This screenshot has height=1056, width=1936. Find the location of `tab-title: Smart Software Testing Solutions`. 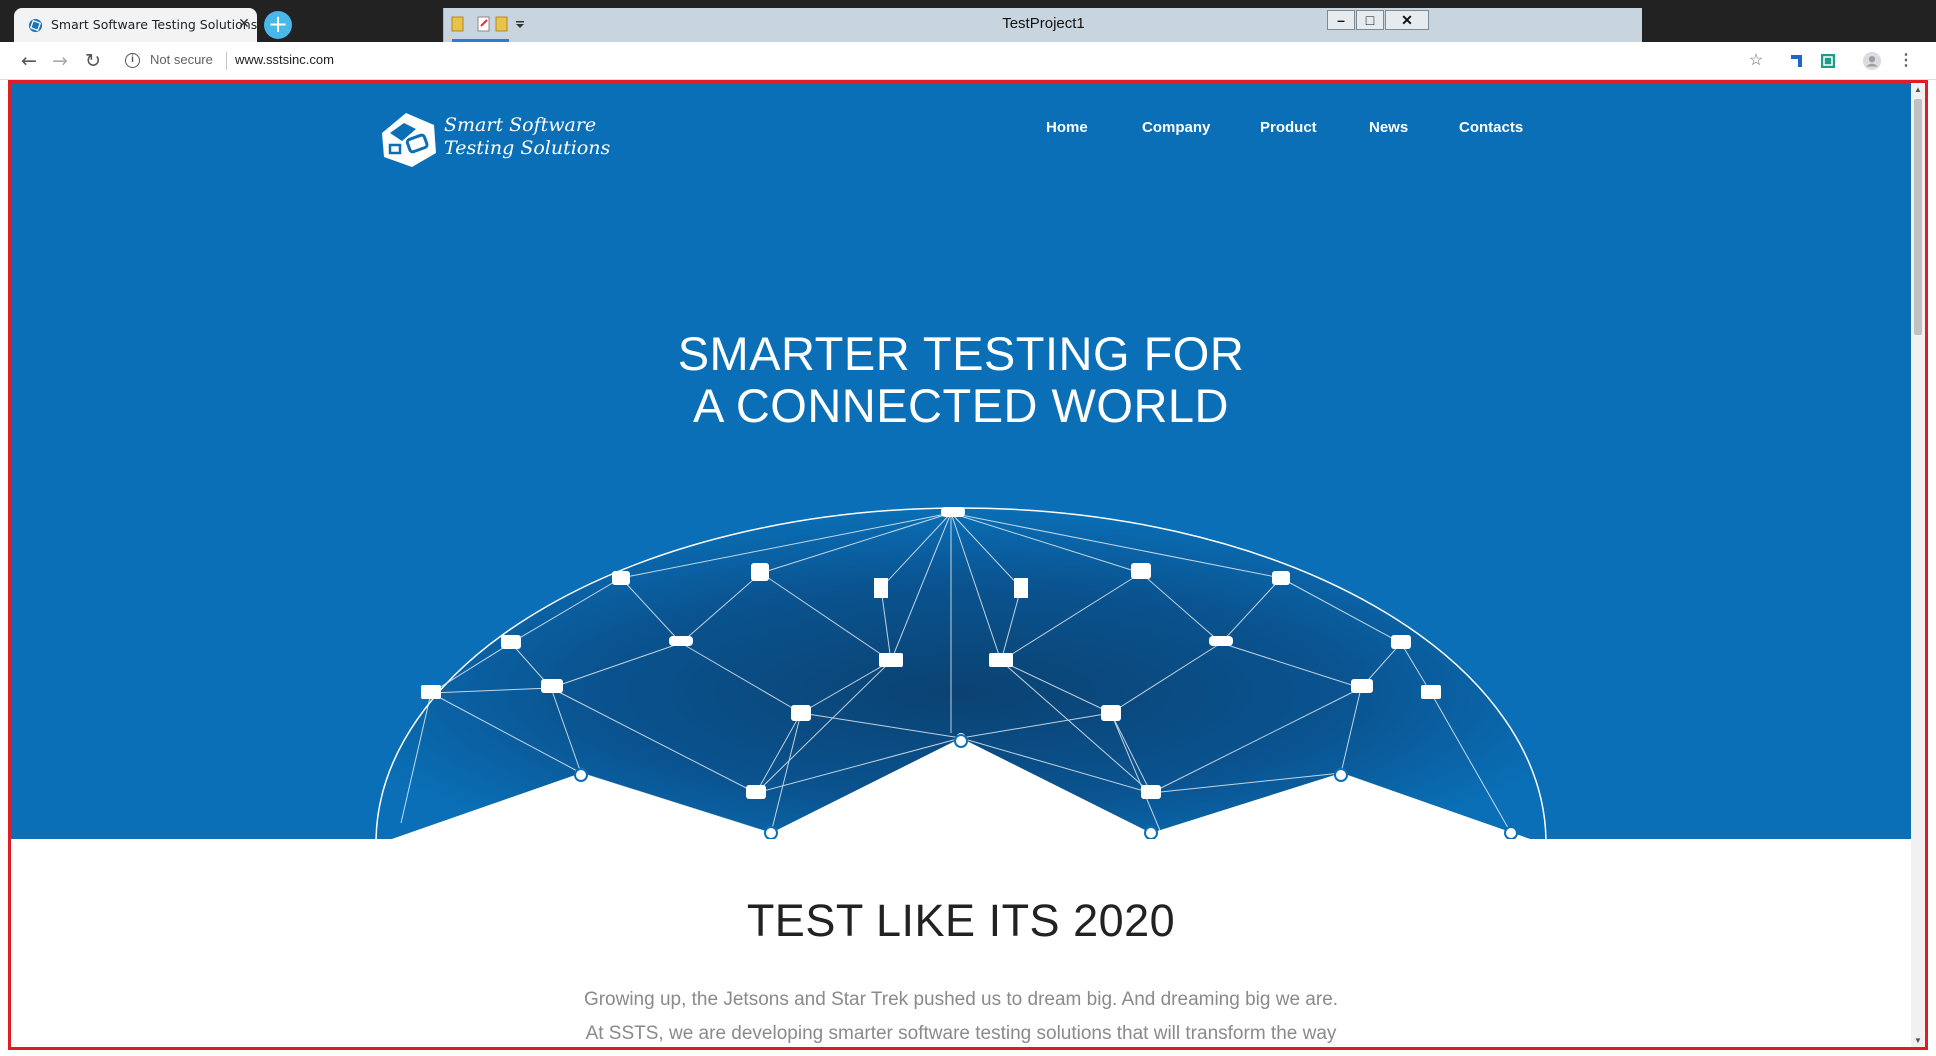

tab-title: Smart Software Testing Solutions is located at coordinates (154, 24).